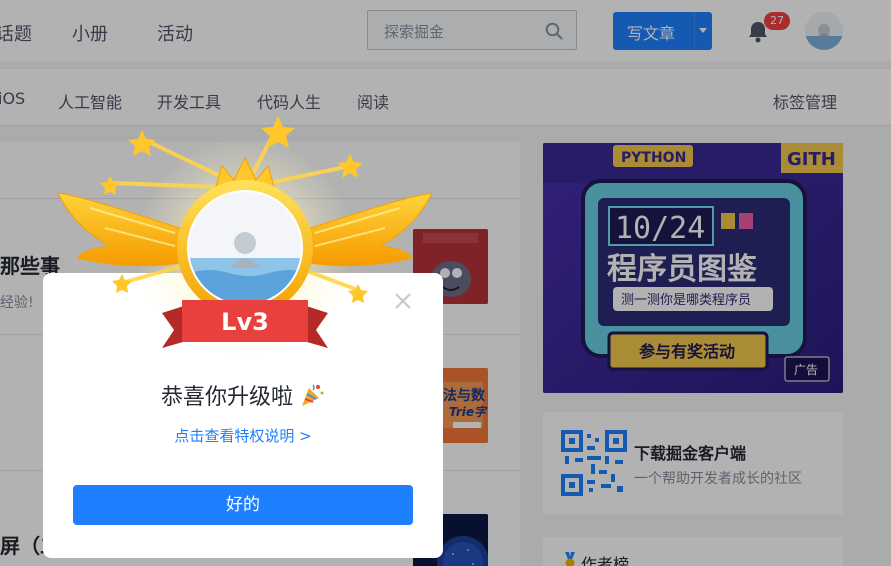 The width and height of the screenshot is (891, 566). Describe the element at coordinates (243, 435) in the screenshot. I see `privilege-link: 点击查看特权说明 >` at that location.